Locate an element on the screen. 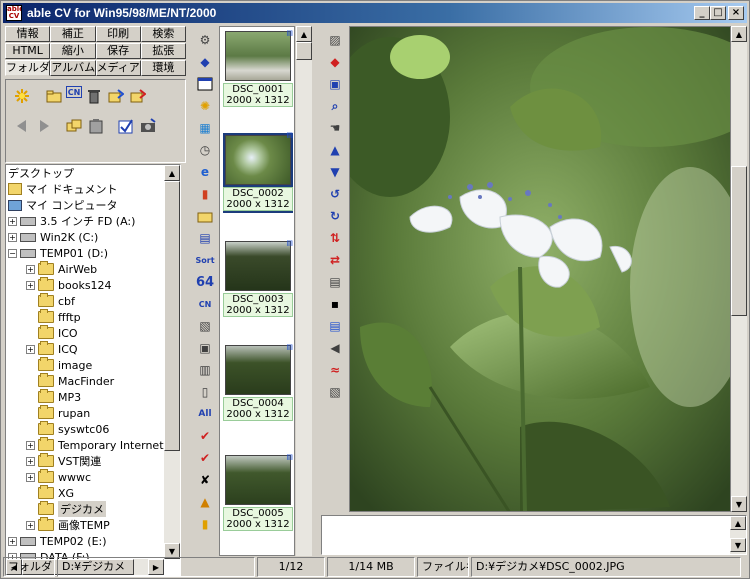  tab-save: 保存 is located at coordinates (118, 51).